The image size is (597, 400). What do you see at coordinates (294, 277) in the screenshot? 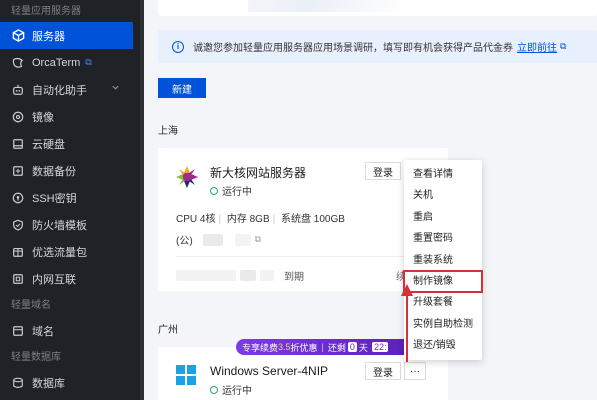
I see `expire-label: 到期` at bounding box center [294, 277].